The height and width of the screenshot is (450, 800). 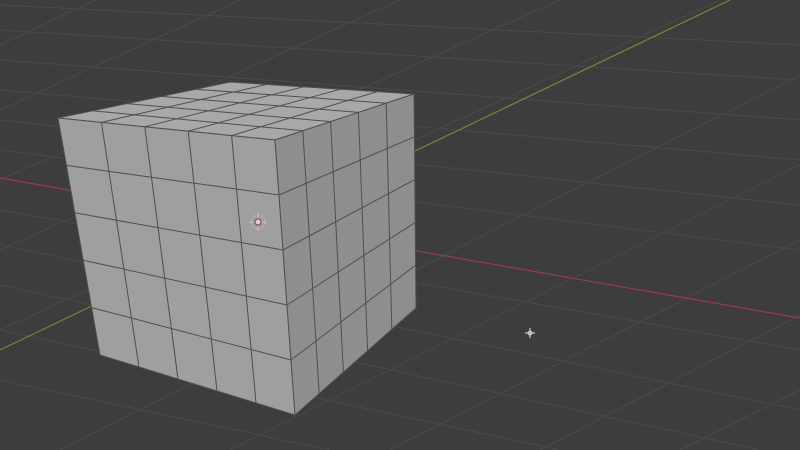 I want to click on 3d-cursor-icon, so click(x=530, y=333).